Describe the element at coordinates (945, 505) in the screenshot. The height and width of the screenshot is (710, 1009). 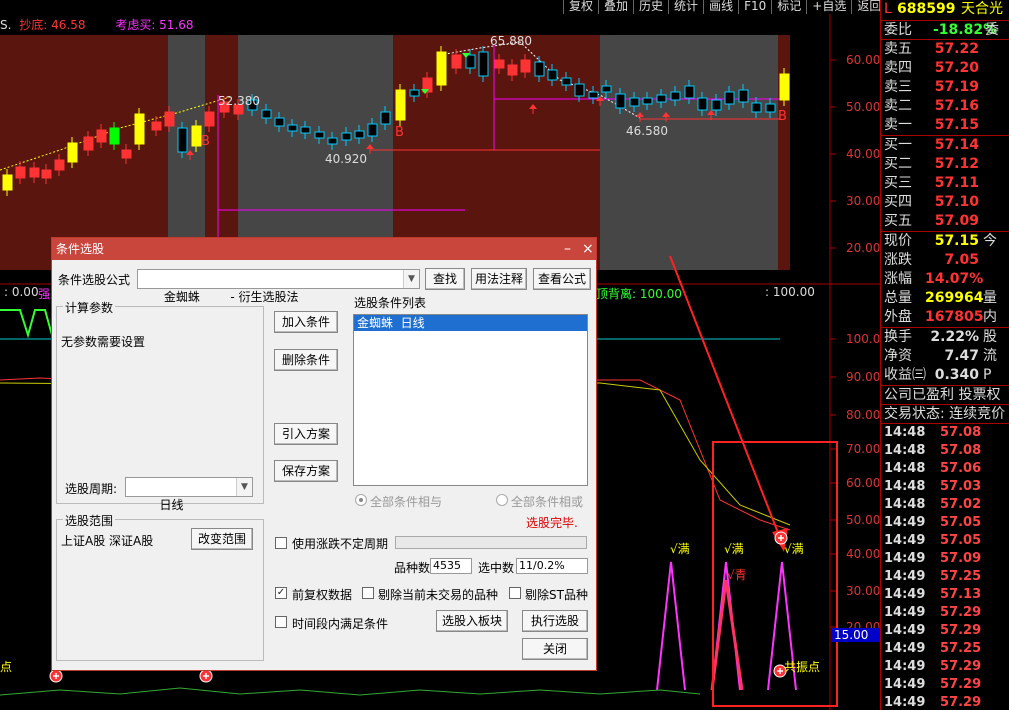
I see `tick-row: 14:48 57.02` at that location.